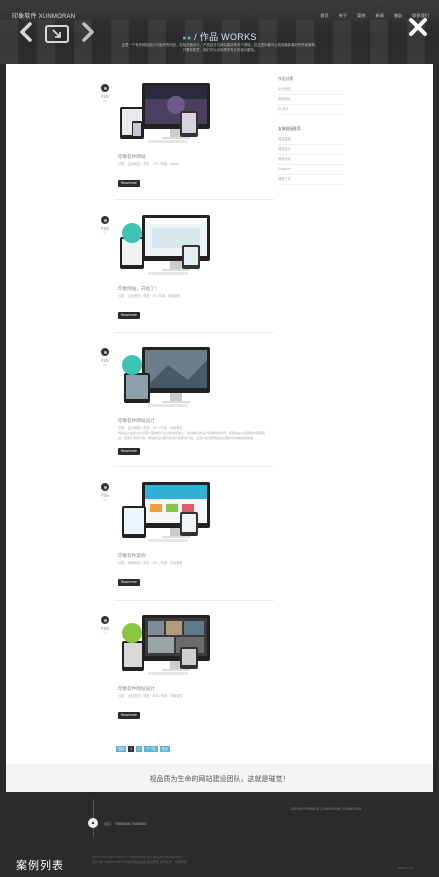 This screenshot has height=877, width=439. I want to click on slogan-band: 视品质为生命的网站建设团队，这就是璀觉！, so click(219, 778).